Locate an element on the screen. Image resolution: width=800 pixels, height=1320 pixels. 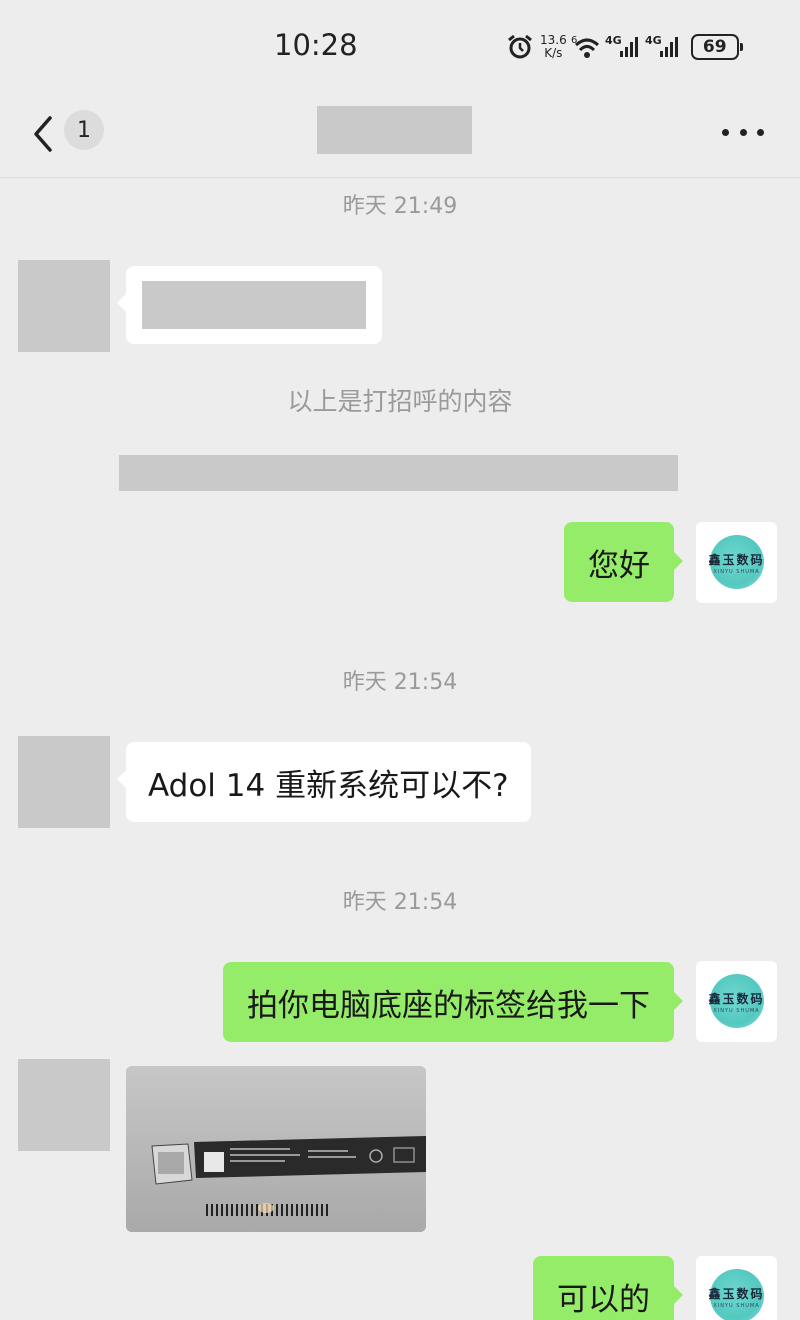
chat-header: 1 is located at coordinates (400, 135).